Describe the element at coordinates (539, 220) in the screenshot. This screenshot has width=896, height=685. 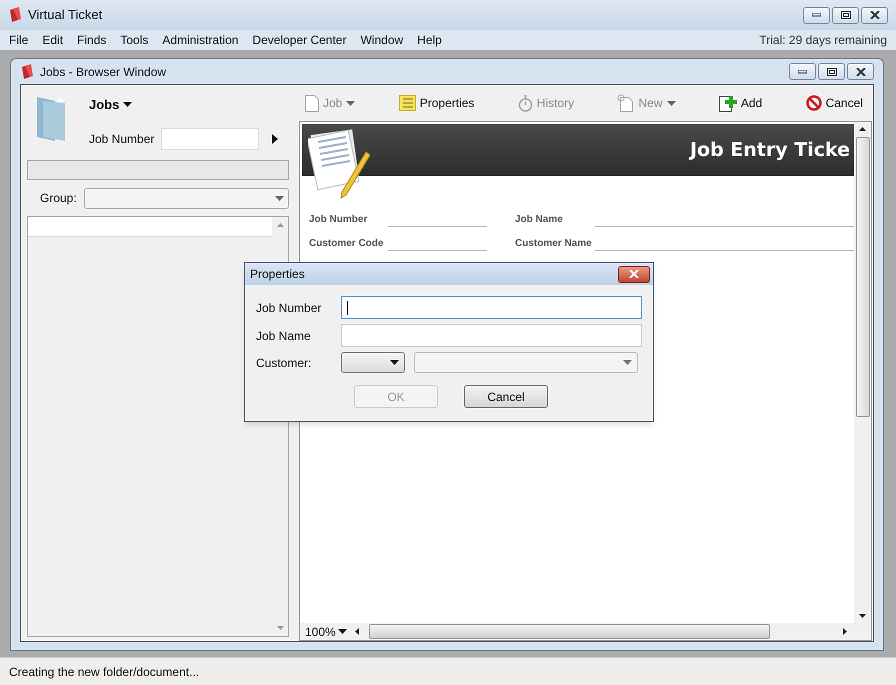
I see `ticket-field-label: Job Name` at that location.